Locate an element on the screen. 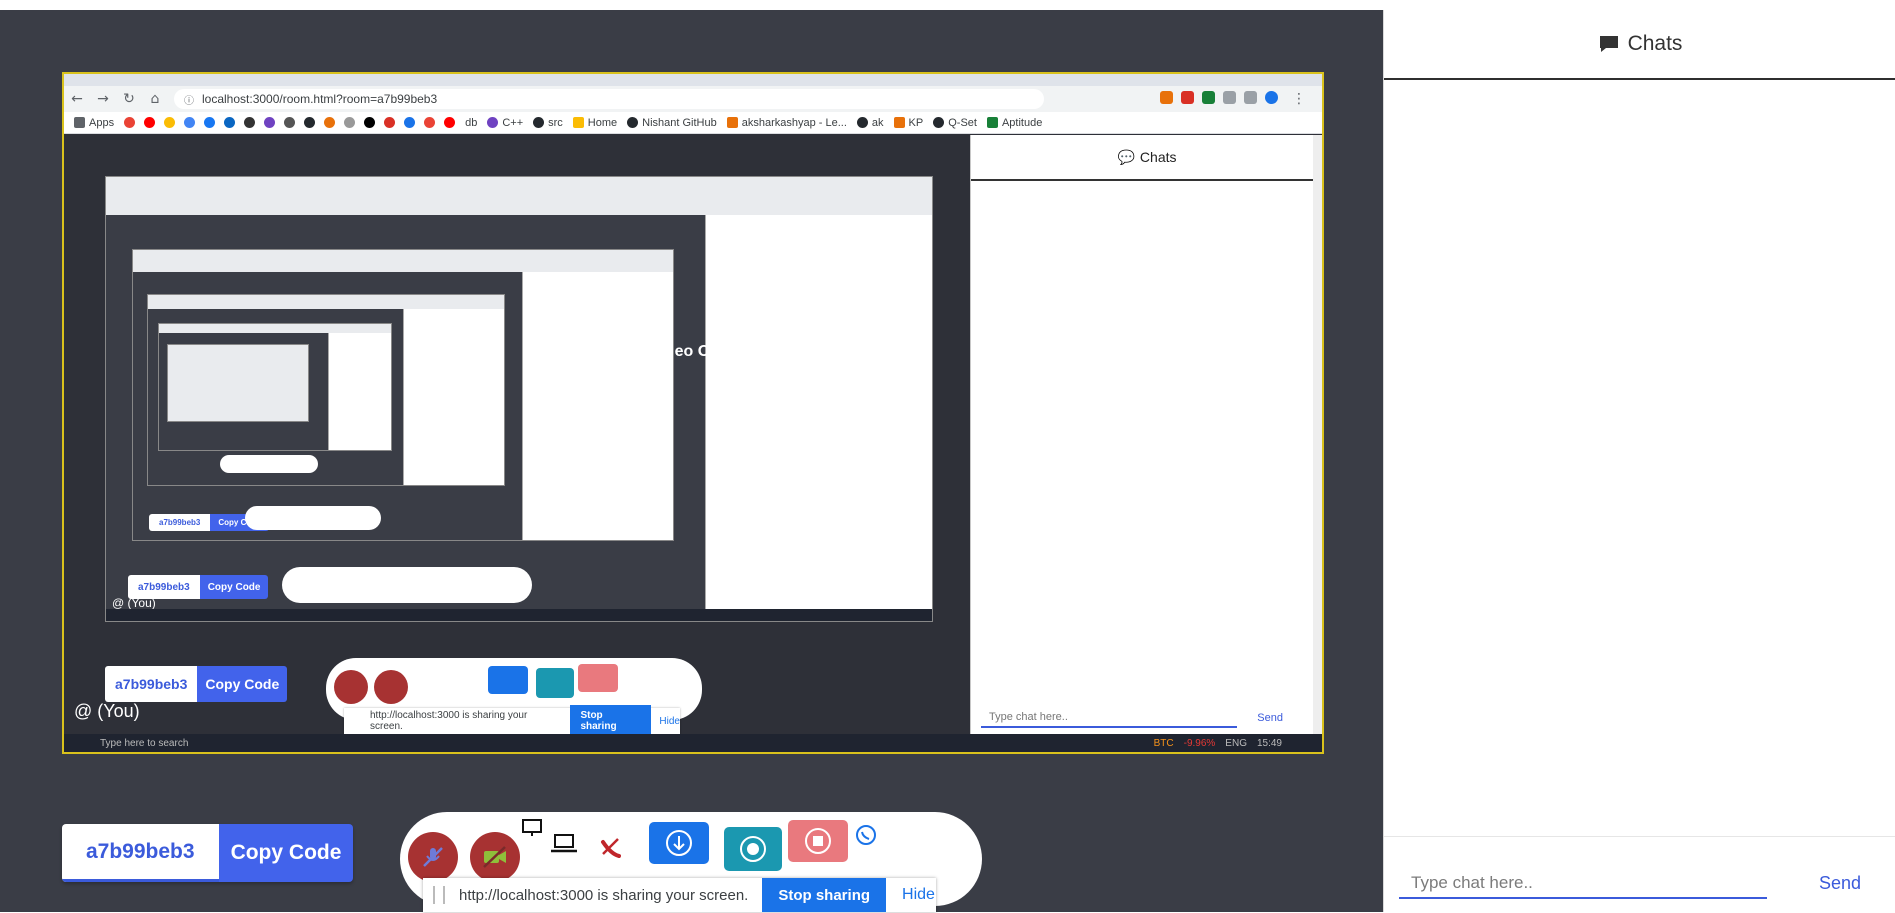  mute-mic-button is located at coordinates (433, 857).